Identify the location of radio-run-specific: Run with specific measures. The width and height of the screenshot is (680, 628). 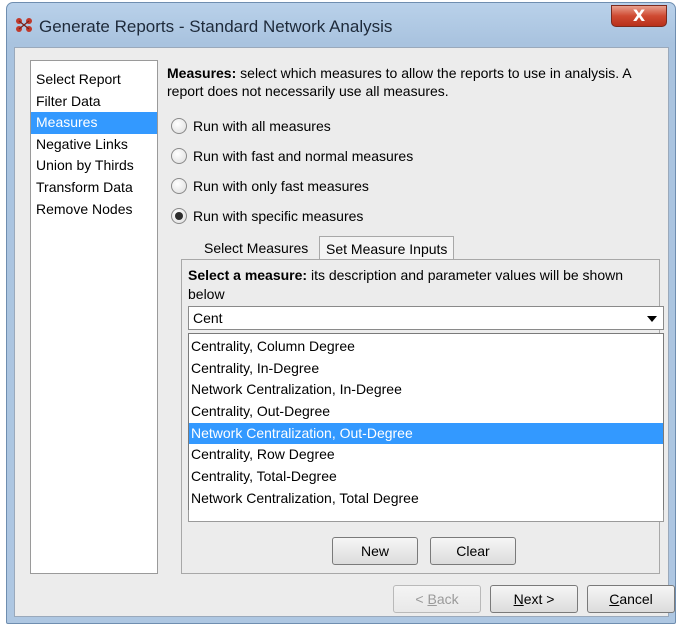
(267, 216).